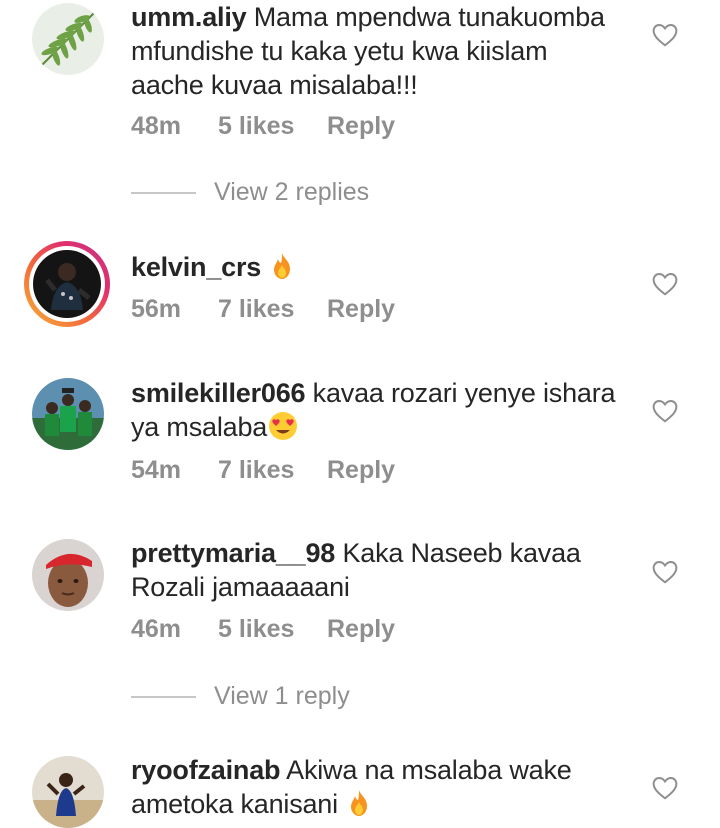 The image size is (720, 828). What do you see at coordinates (339, 51) in the screenshot?
I see `comment-body: mfundishe tu kaka yetu kwa kiislam` at bounding box center [339, 51].